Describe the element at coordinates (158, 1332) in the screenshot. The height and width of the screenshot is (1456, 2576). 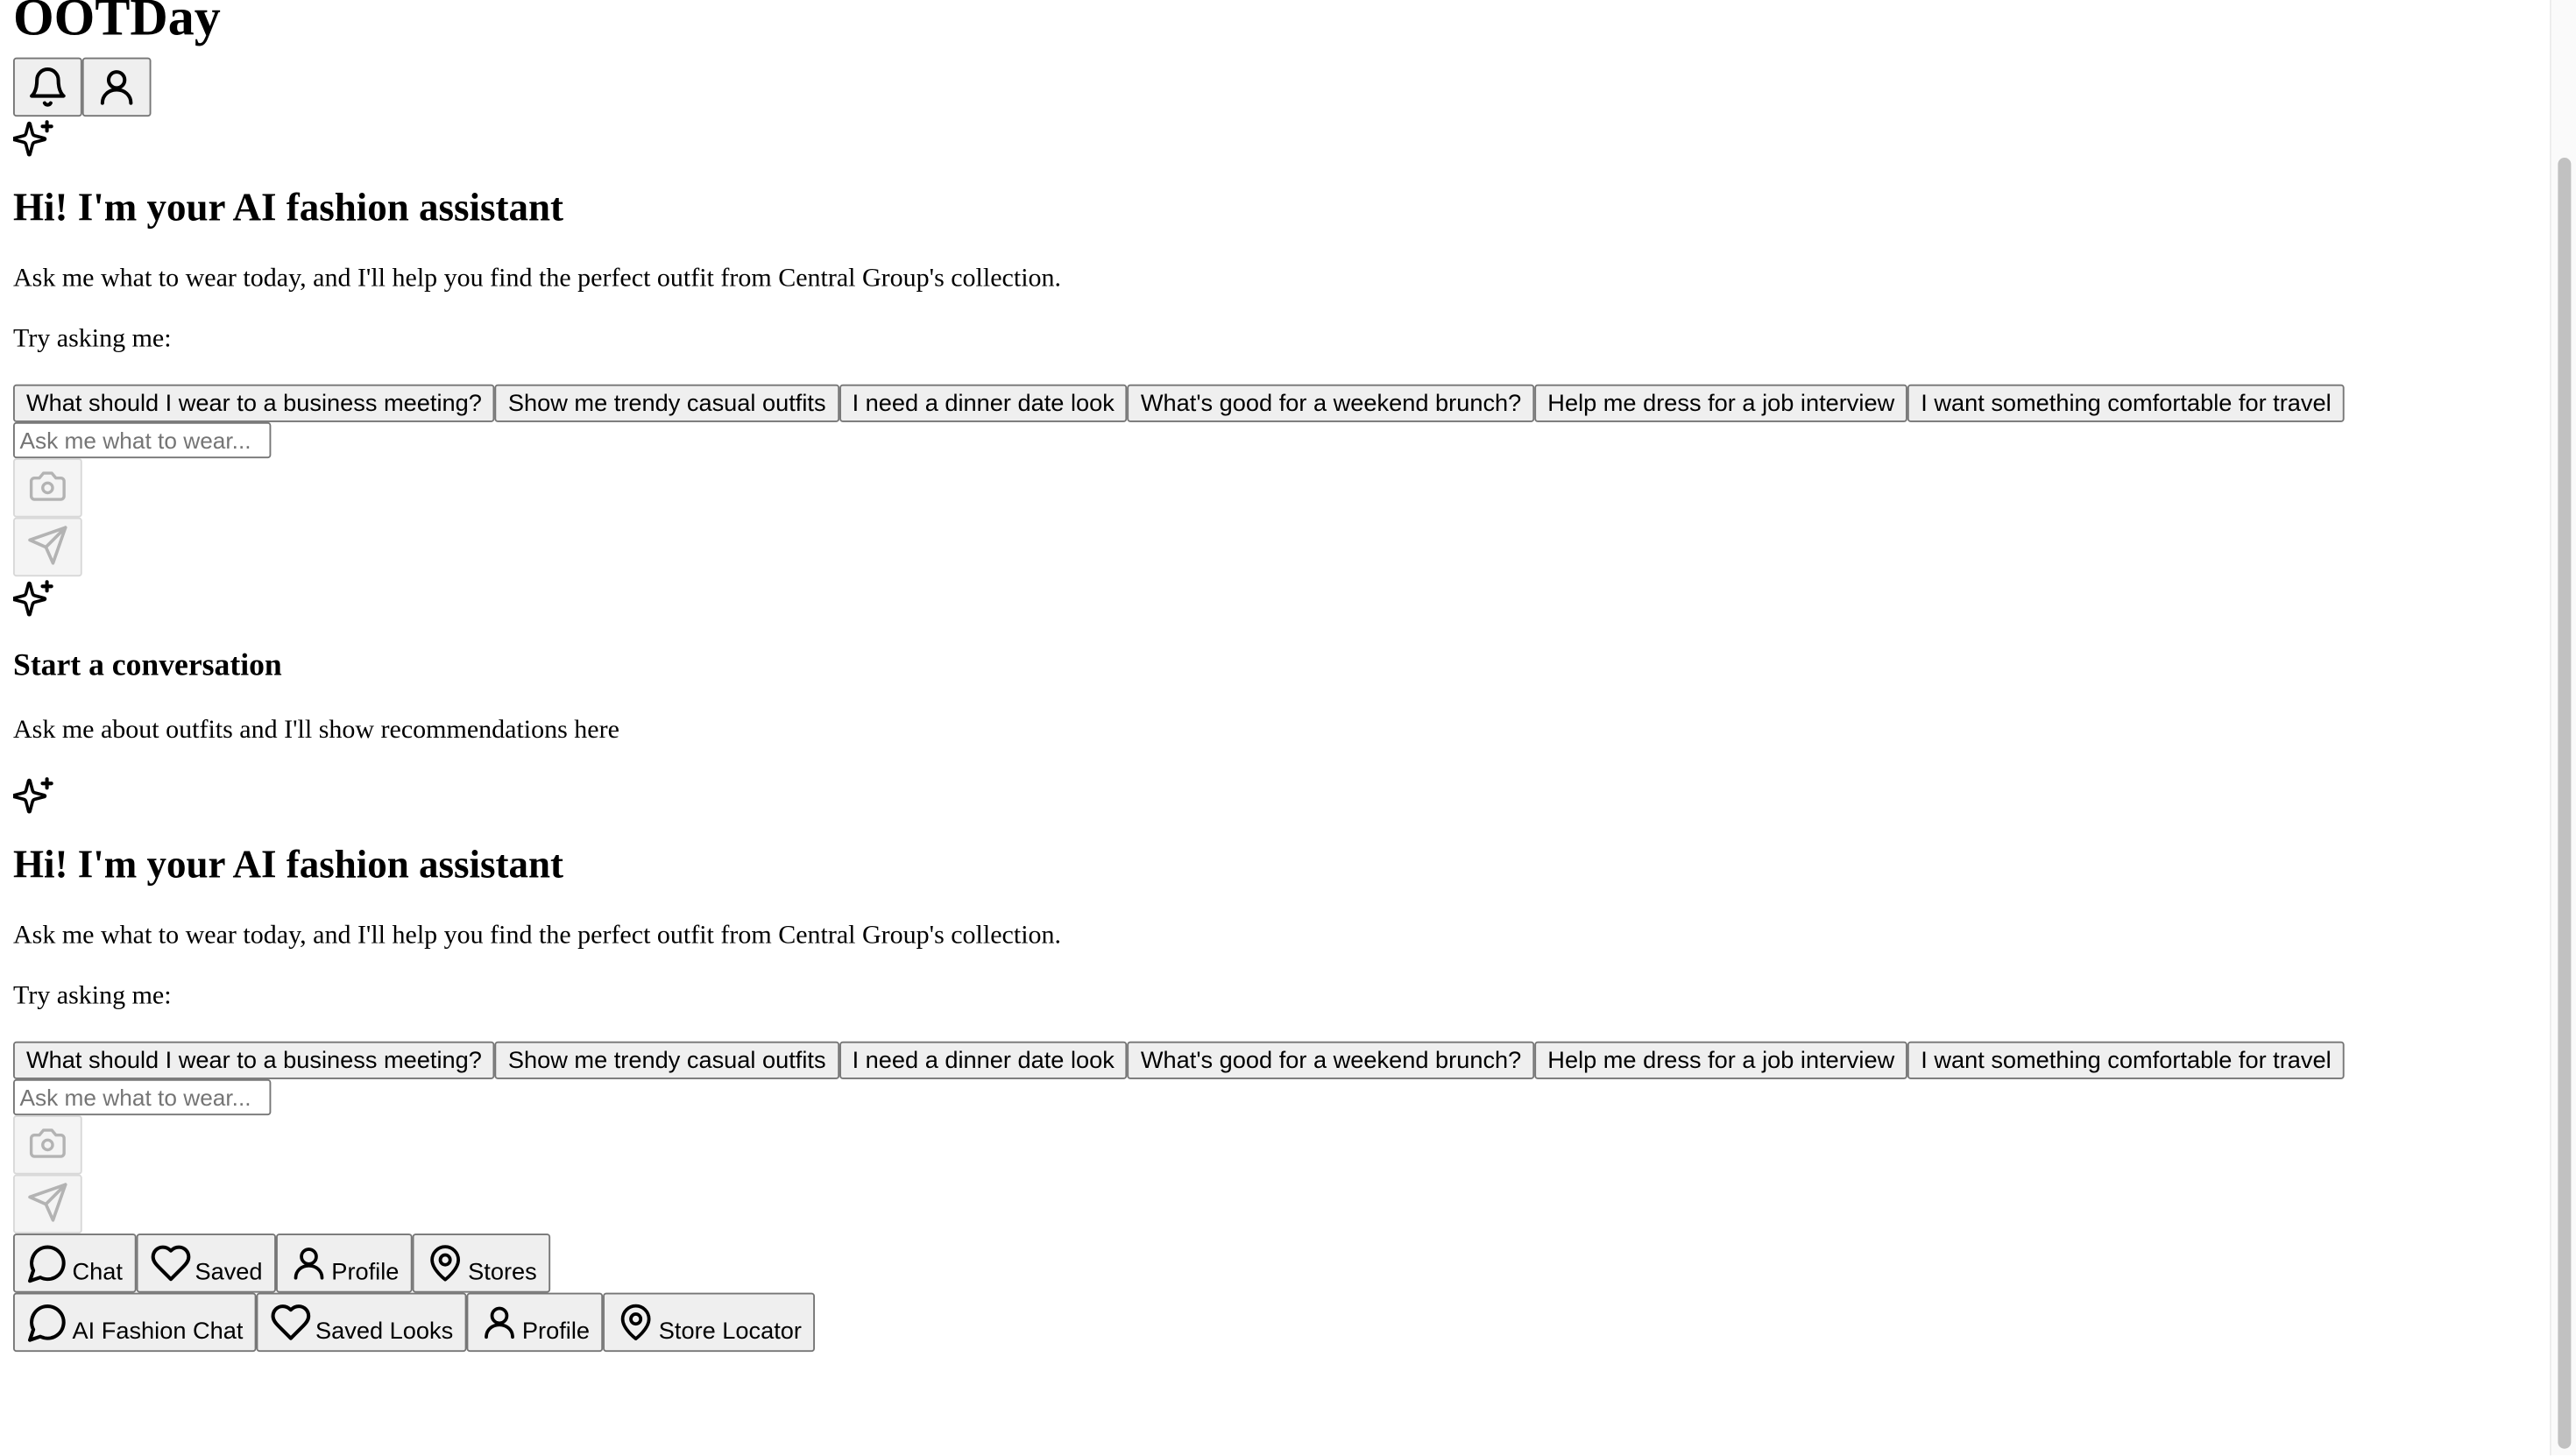
I see `nav-label: AI Fashion Chat` at that location.